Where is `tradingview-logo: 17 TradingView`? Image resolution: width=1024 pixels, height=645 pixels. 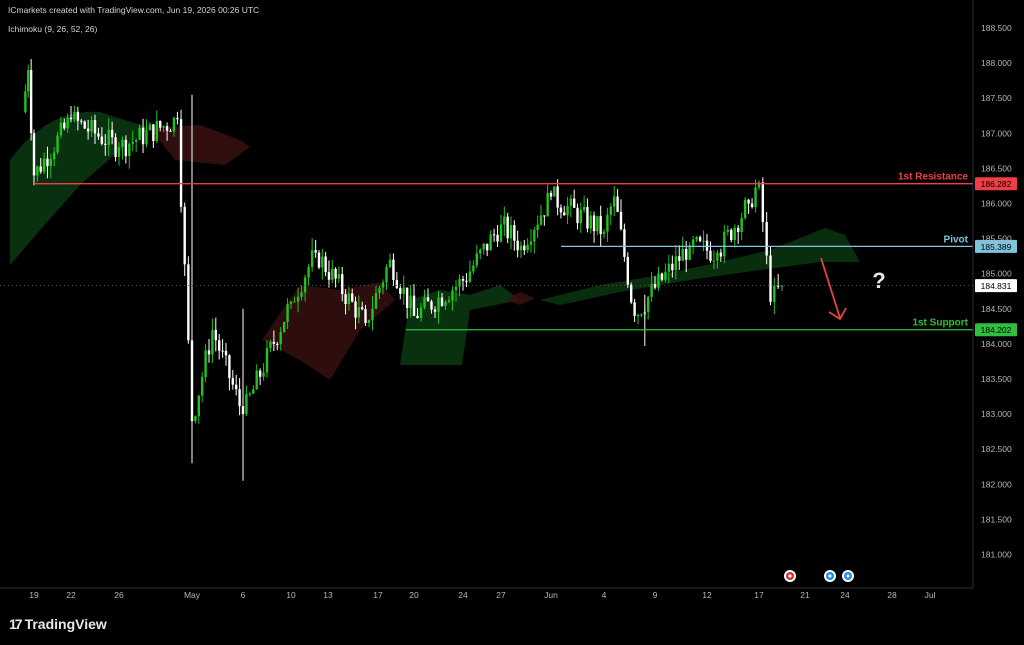
tradingview-logo: 17 TradingView is located at coordinates (58, 624).